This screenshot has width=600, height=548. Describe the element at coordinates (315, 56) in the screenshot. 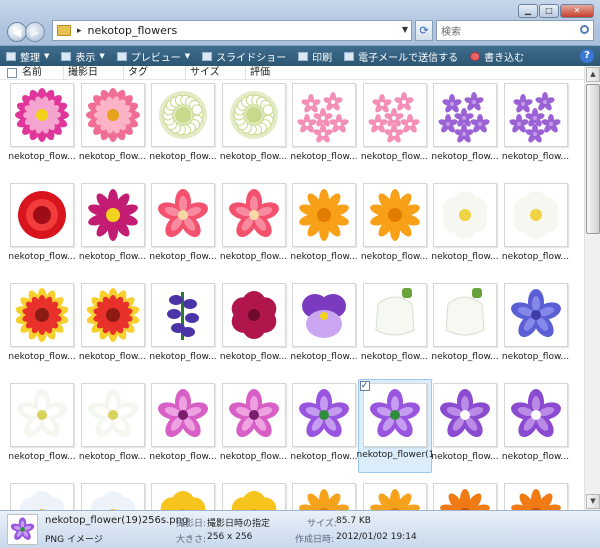

I see `print-button: 印刷` at that location.